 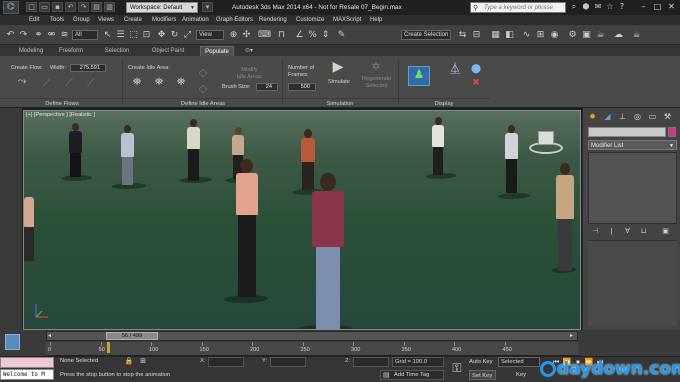 What do you see at coordinates (312, 349) in the screenshot?
I see `trackbar` at bounding box center [312, 349].